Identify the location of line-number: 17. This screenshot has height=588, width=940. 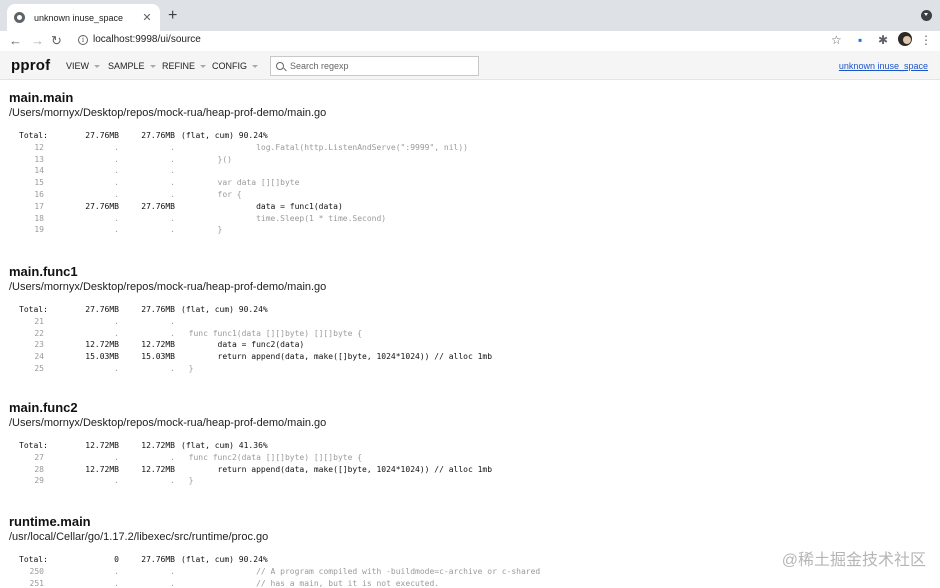
(39, 206).